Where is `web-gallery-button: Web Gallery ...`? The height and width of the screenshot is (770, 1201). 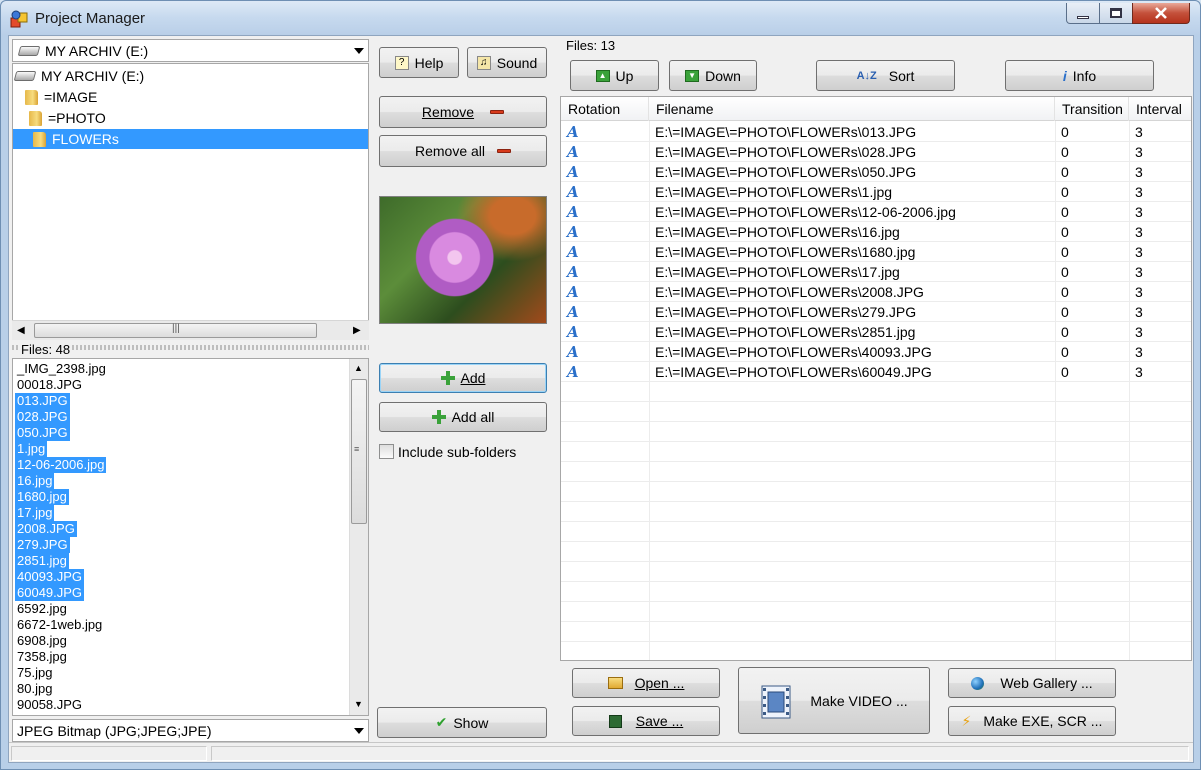 web-gallery-button: Web Gallery ... is located at coordinates (1032, 683).